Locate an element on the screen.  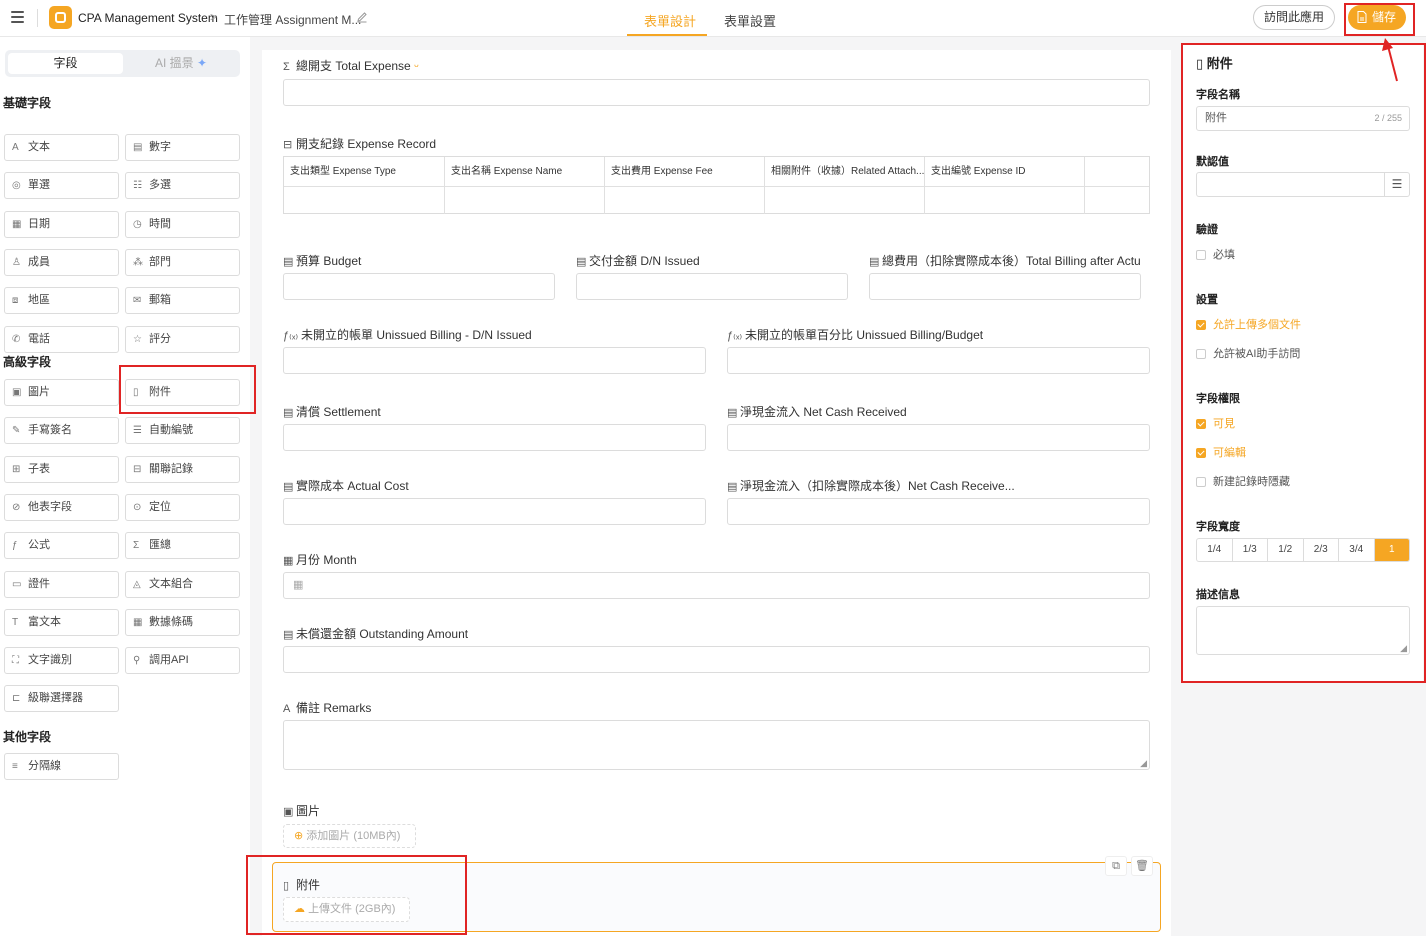
outstanding-input is located at coordinates (716, 659).